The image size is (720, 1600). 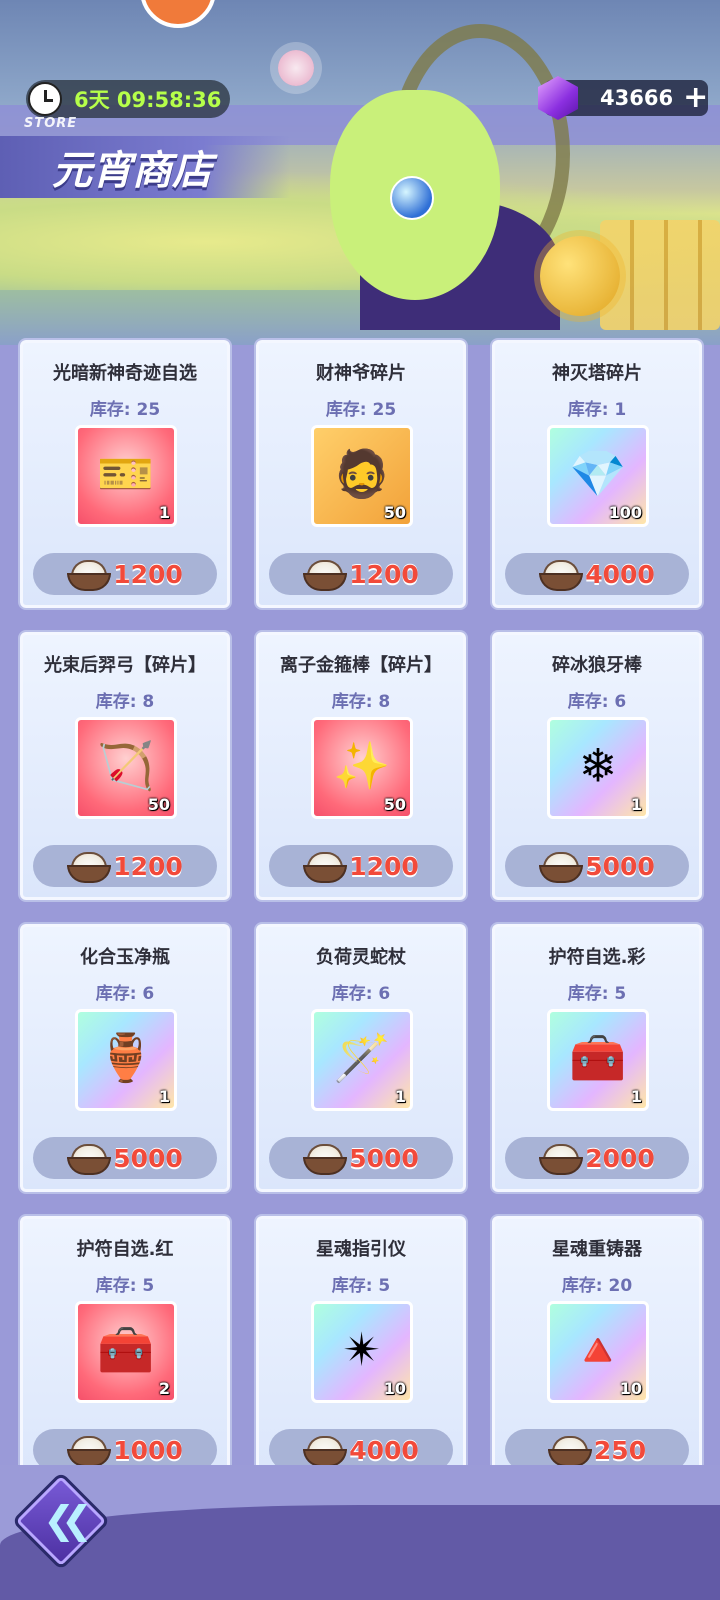 I want to click on ticket-icon: 🎫 1, so click(x=126, y=476).